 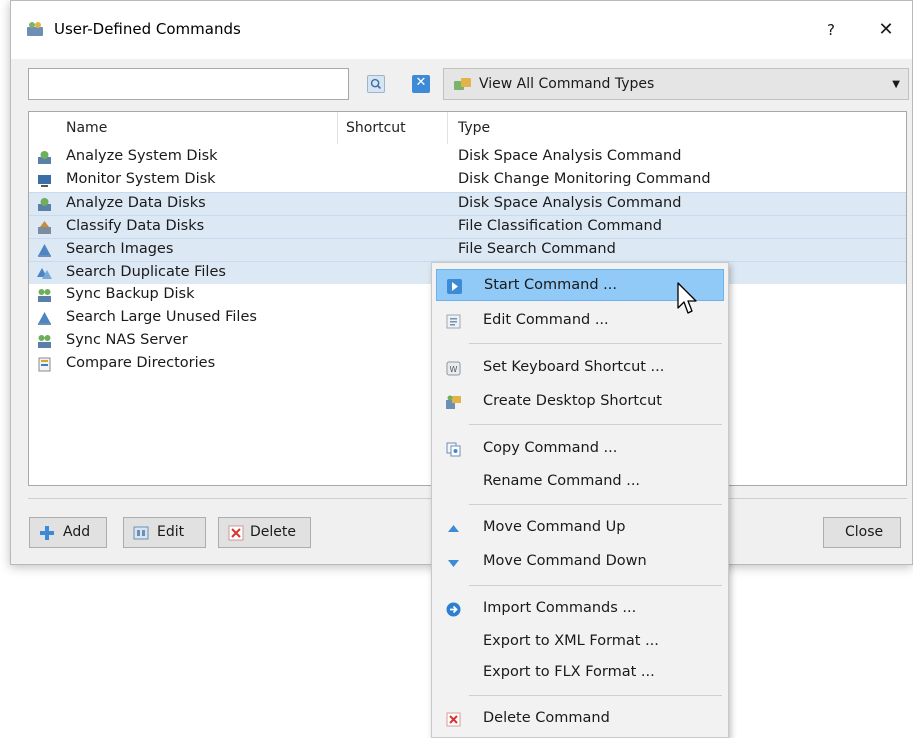 What do you see at coordinates (264, 532) in the screenshot?
I see `delete-button: Delete` at bounding box center [264, 532].